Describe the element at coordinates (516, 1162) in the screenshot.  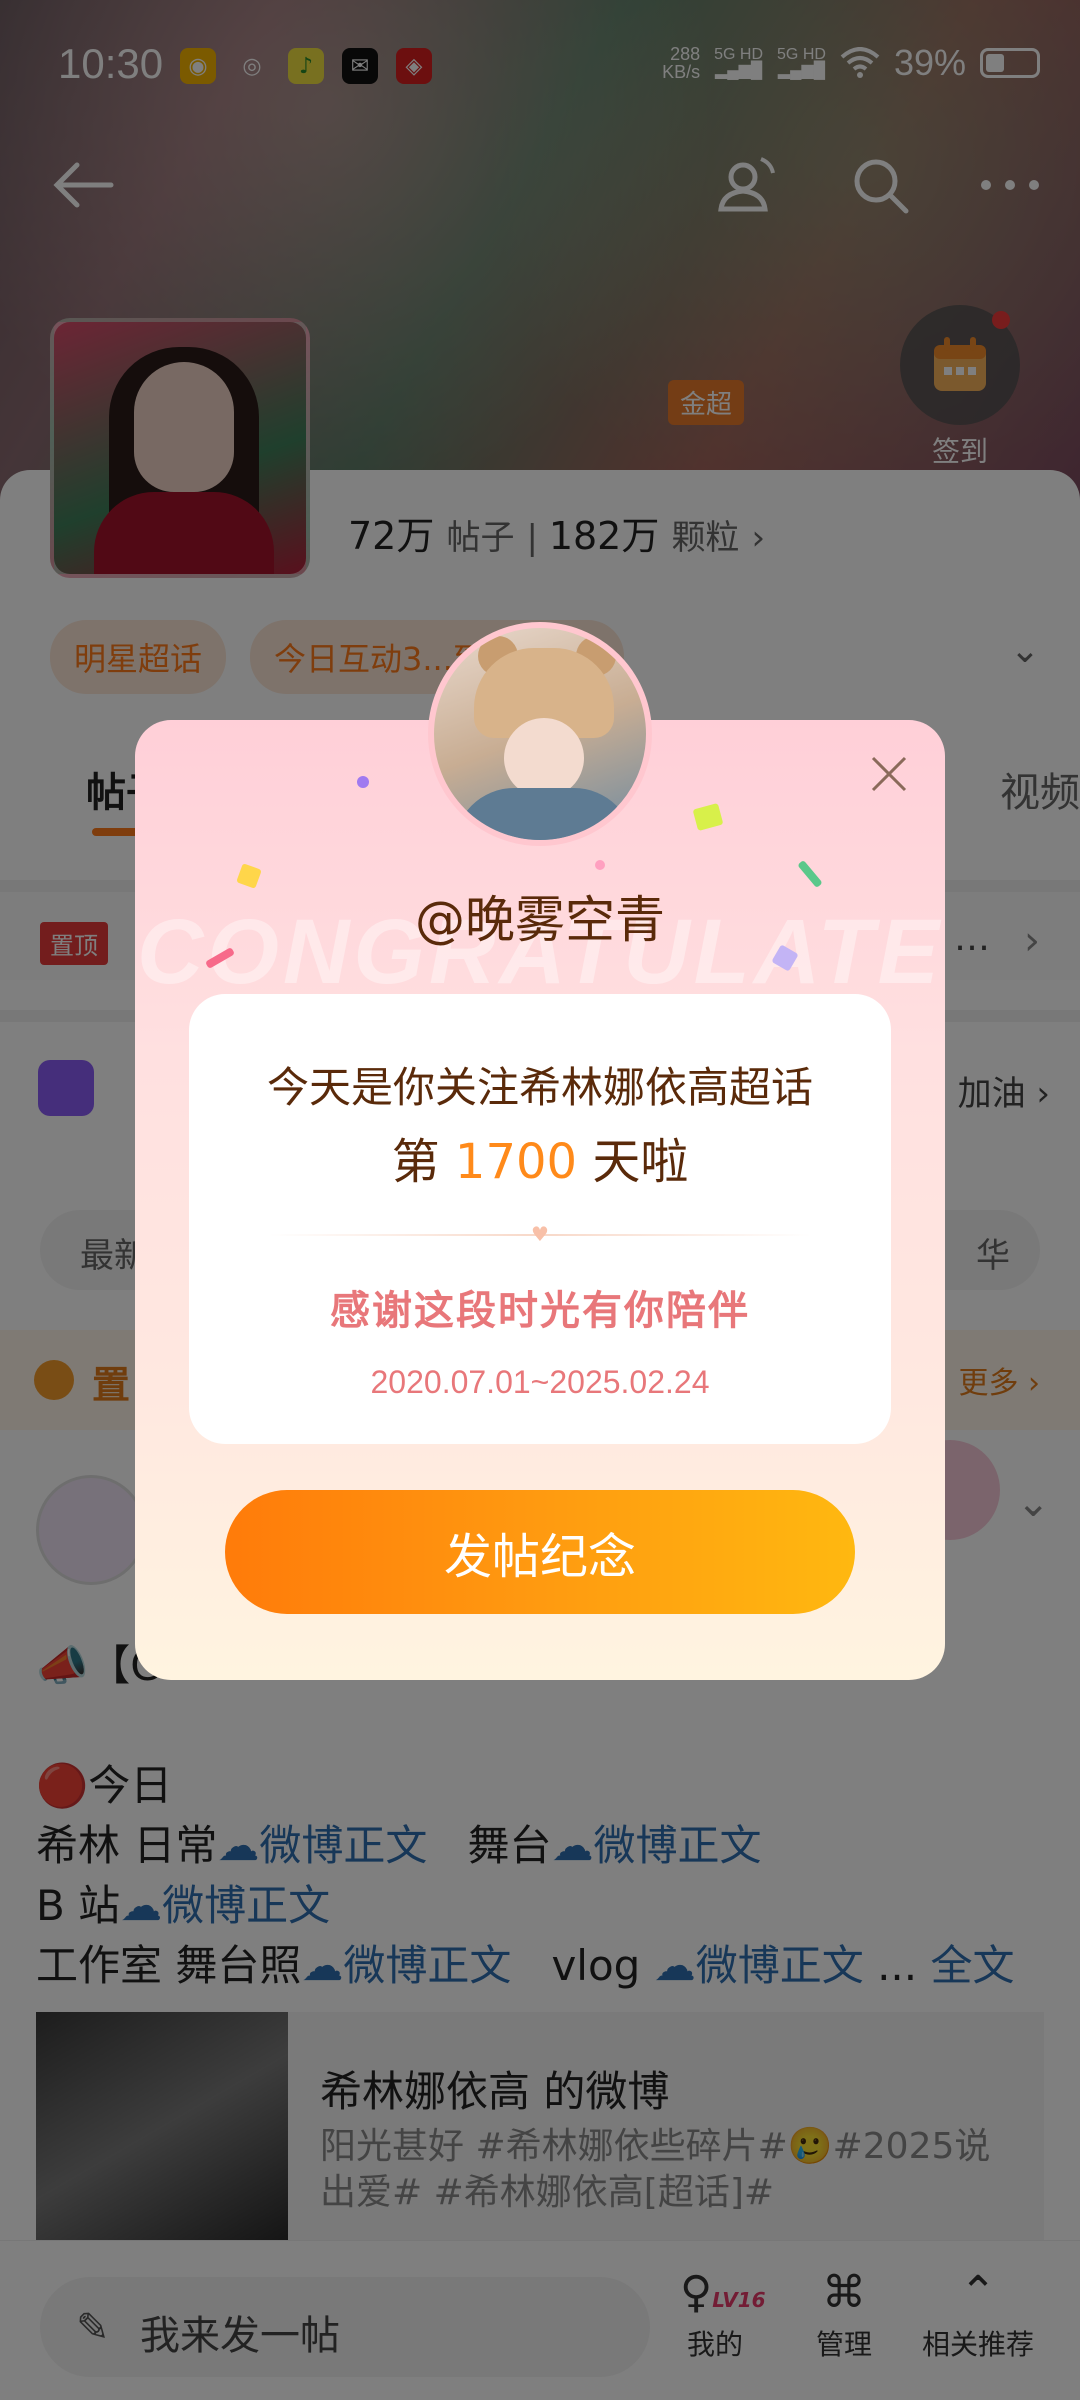
I see `days-count: 1700` at that location.